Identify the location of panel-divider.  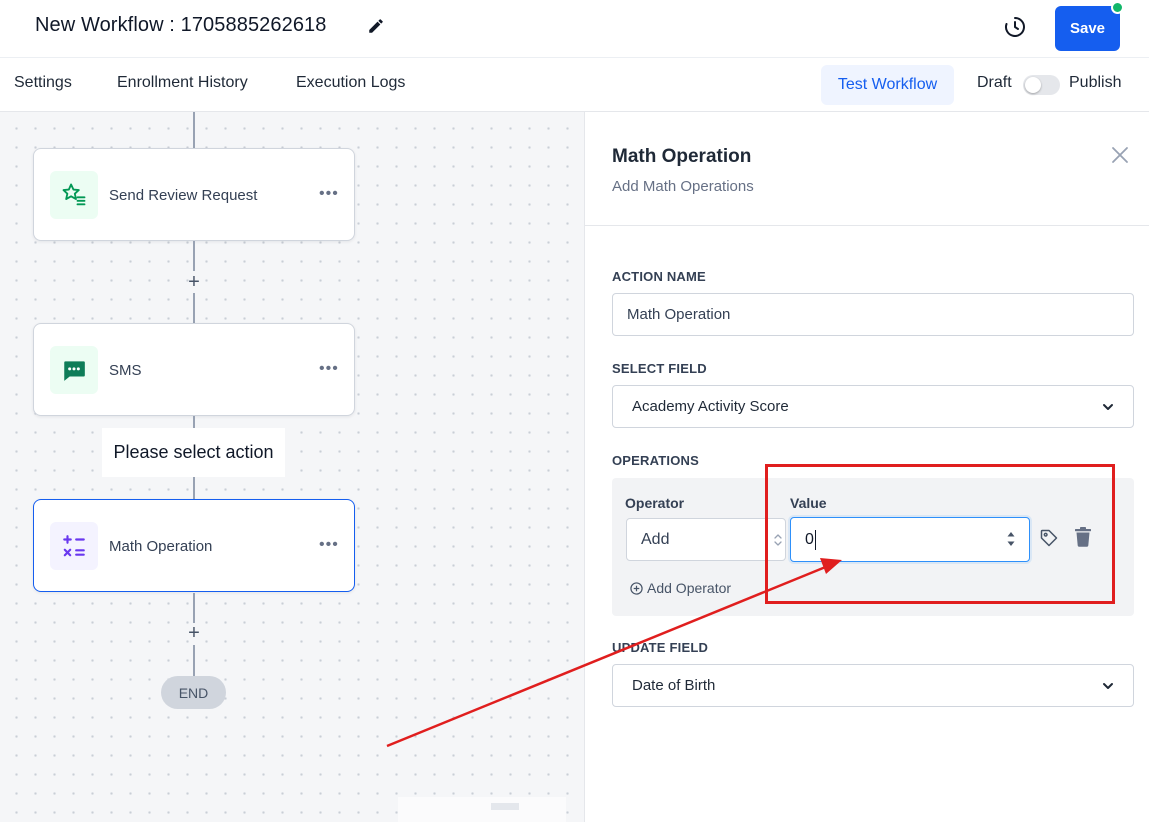
(867, 225).